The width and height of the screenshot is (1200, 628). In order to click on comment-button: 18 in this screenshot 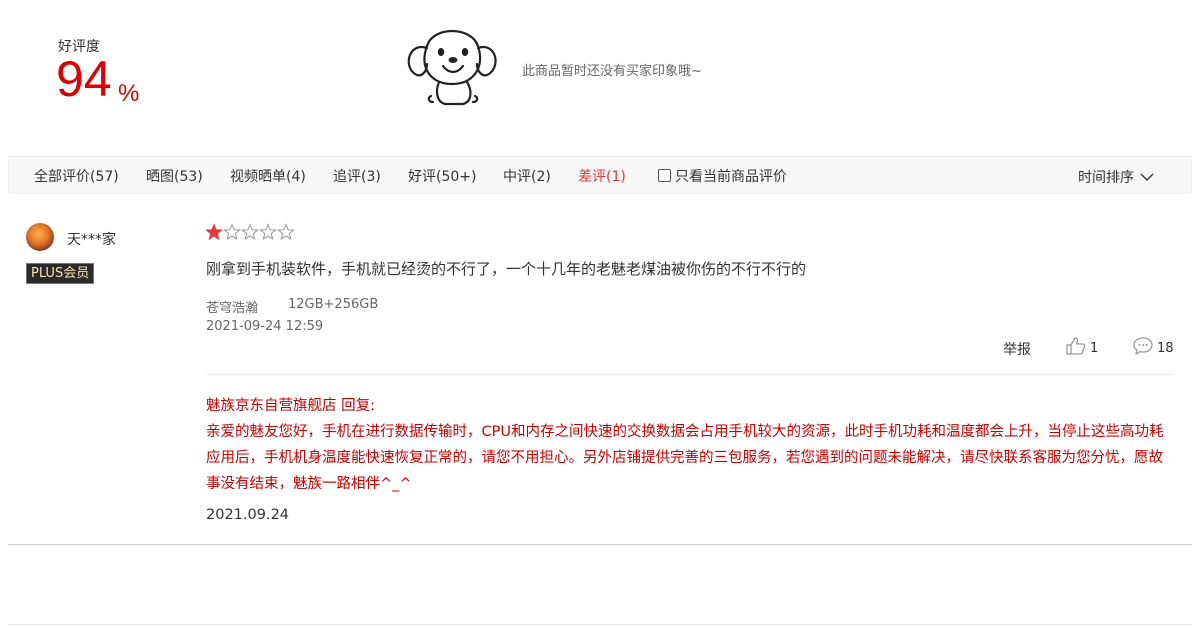, I will do `click(1153, 346)`.